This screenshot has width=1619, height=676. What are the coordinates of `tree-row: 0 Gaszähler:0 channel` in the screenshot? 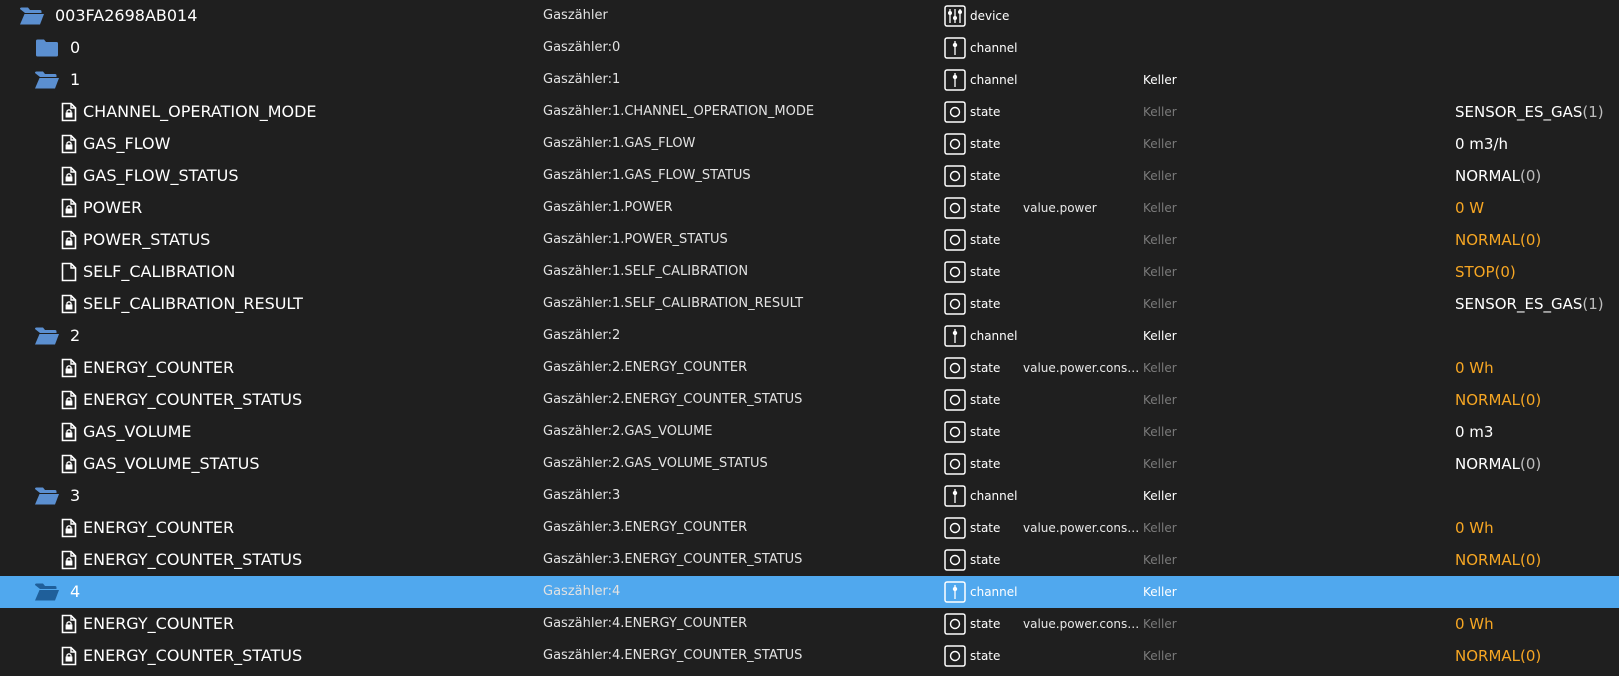 It's located at (809, 48).